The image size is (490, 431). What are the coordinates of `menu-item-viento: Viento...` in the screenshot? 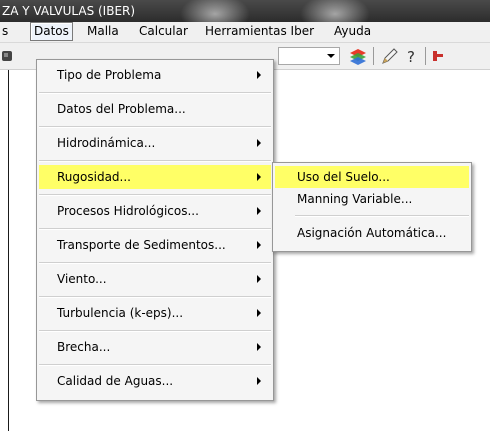 It's located at (155, 279).